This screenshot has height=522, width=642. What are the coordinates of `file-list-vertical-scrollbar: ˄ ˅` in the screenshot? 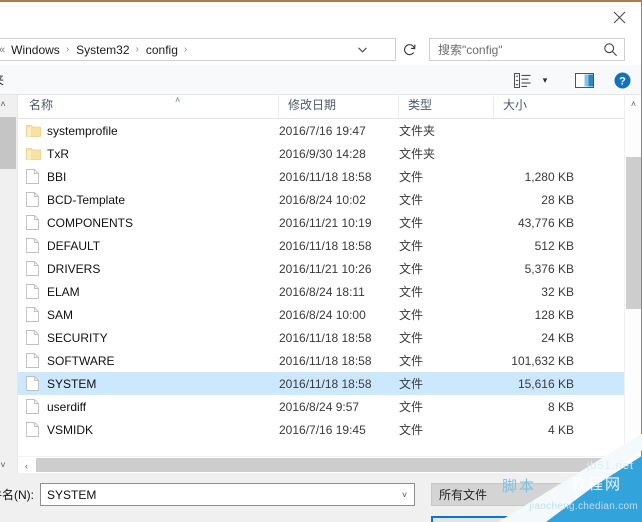 It's located at (632, 284).